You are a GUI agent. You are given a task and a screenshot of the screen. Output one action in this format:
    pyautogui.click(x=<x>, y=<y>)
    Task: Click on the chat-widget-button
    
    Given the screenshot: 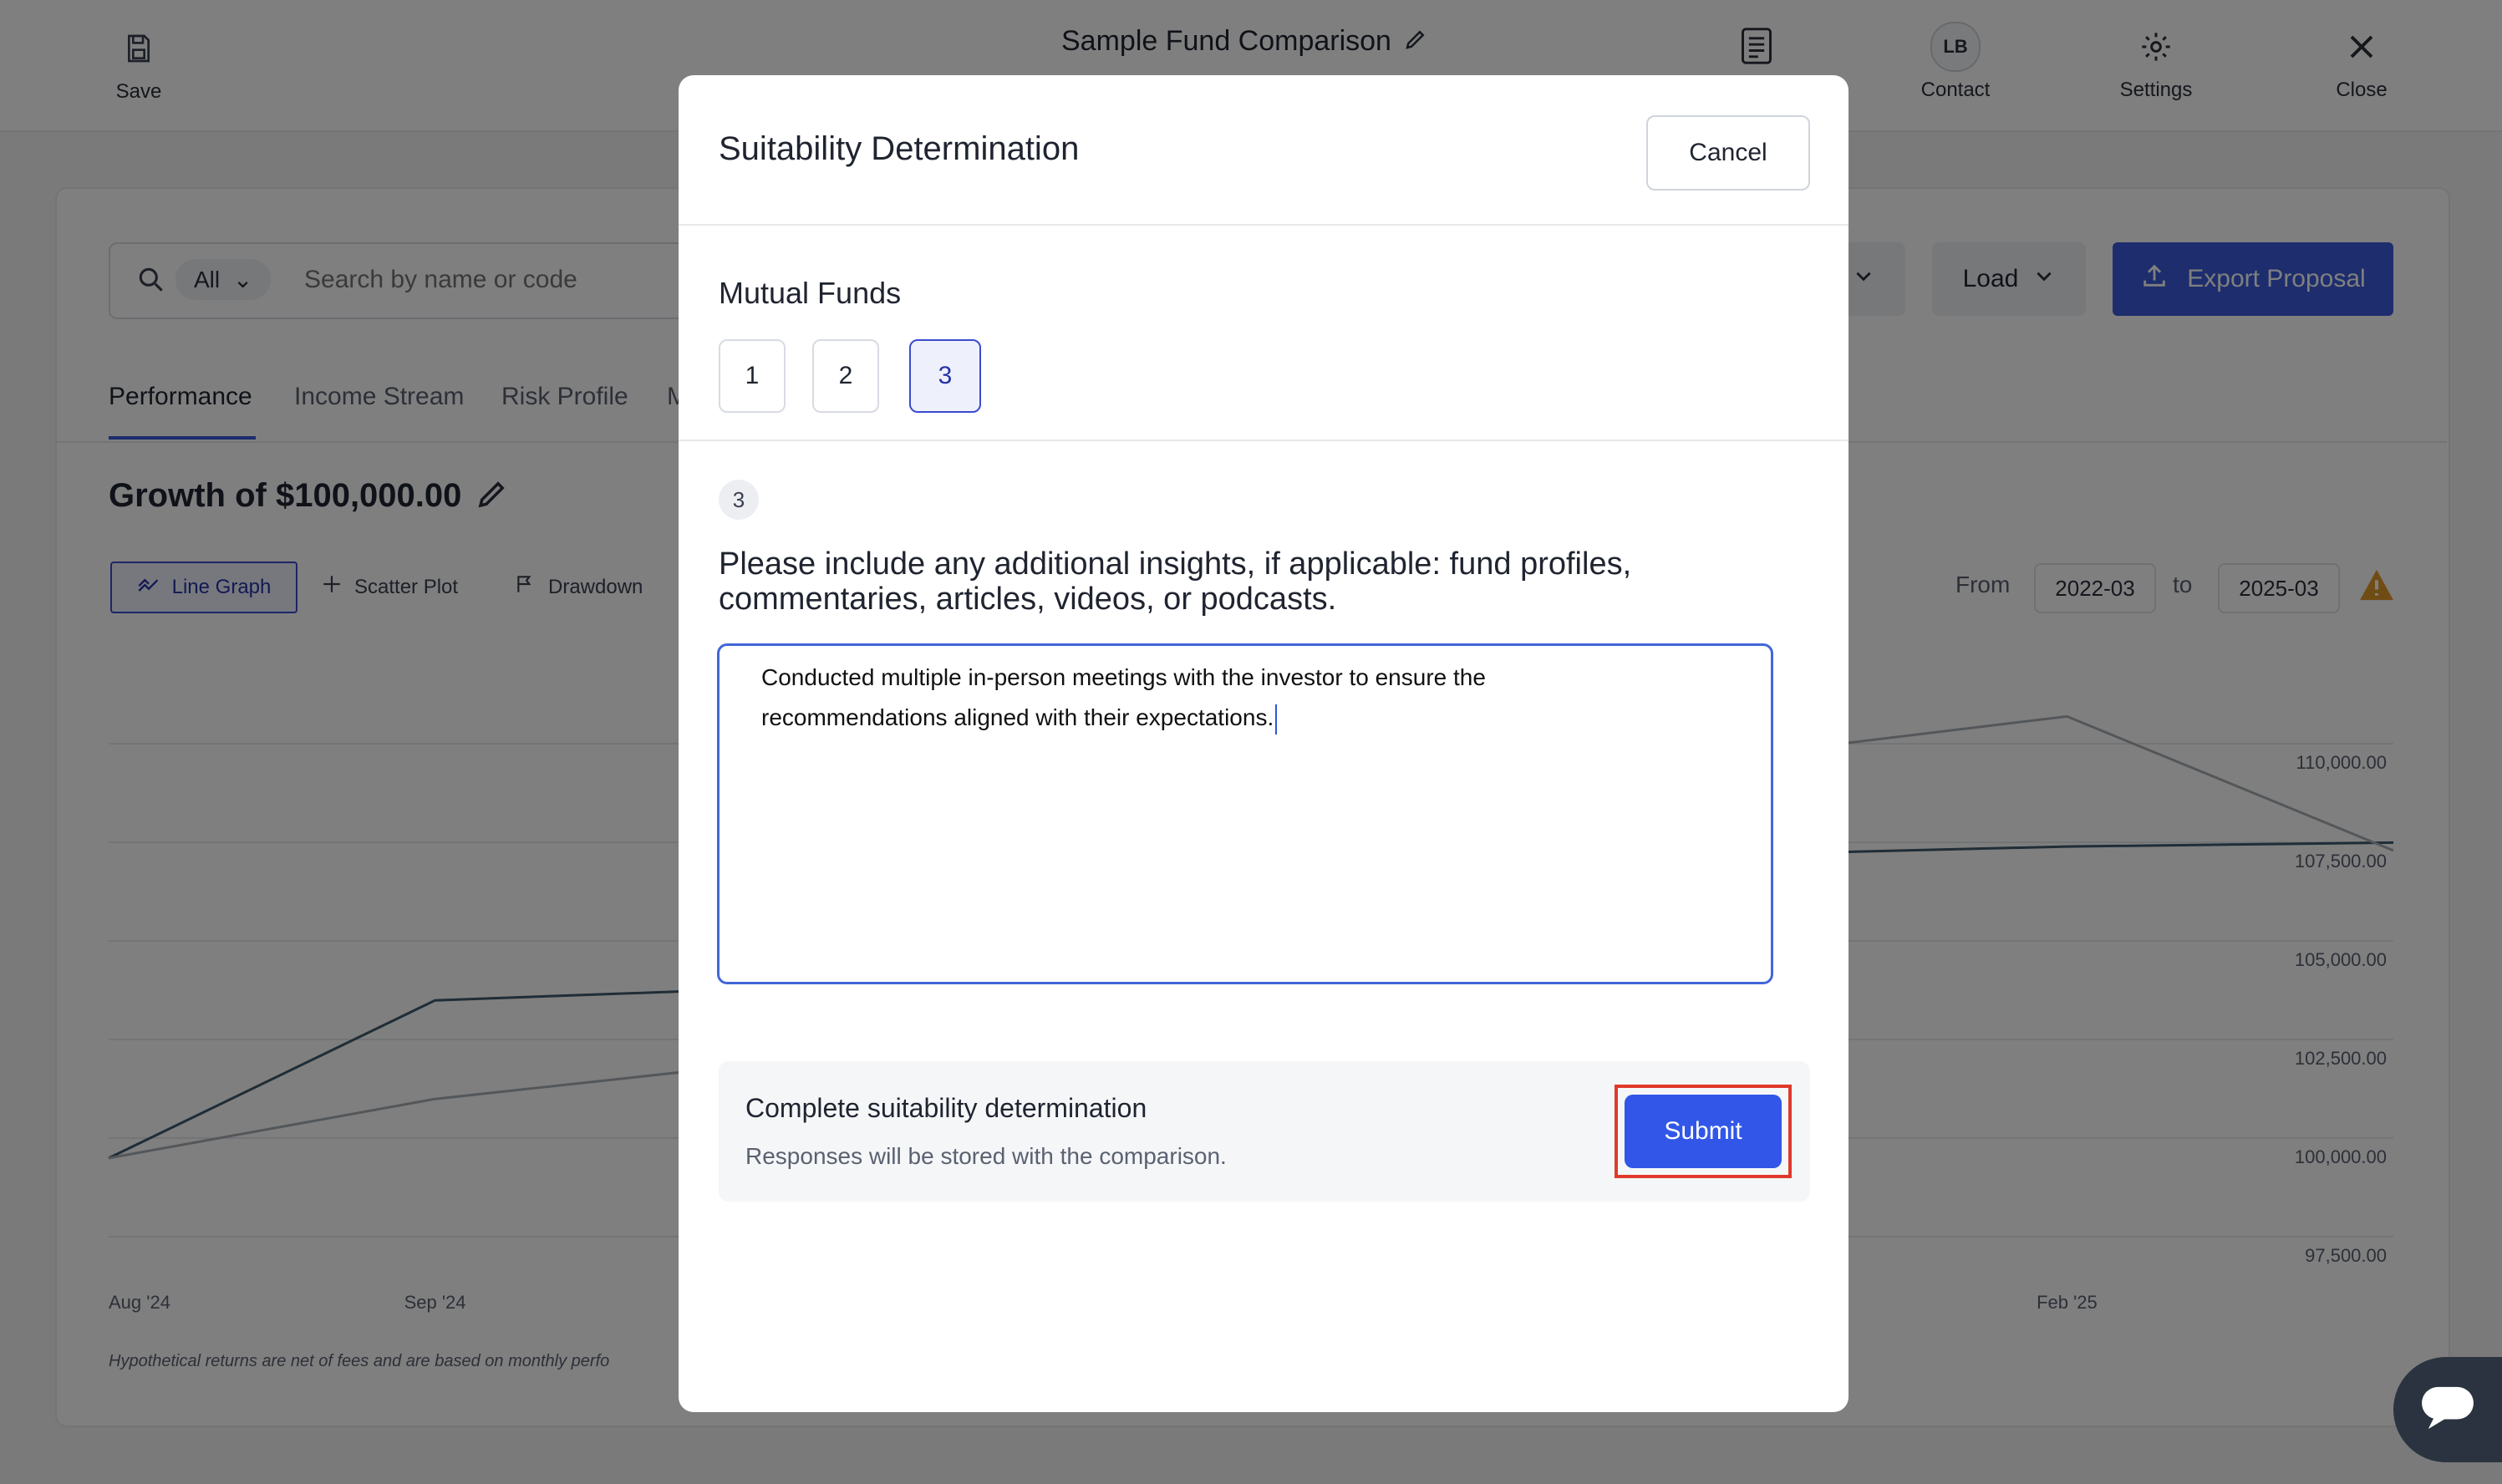 What is the action you would take?
    pyautogui.click(x=2447, y=1409)
    